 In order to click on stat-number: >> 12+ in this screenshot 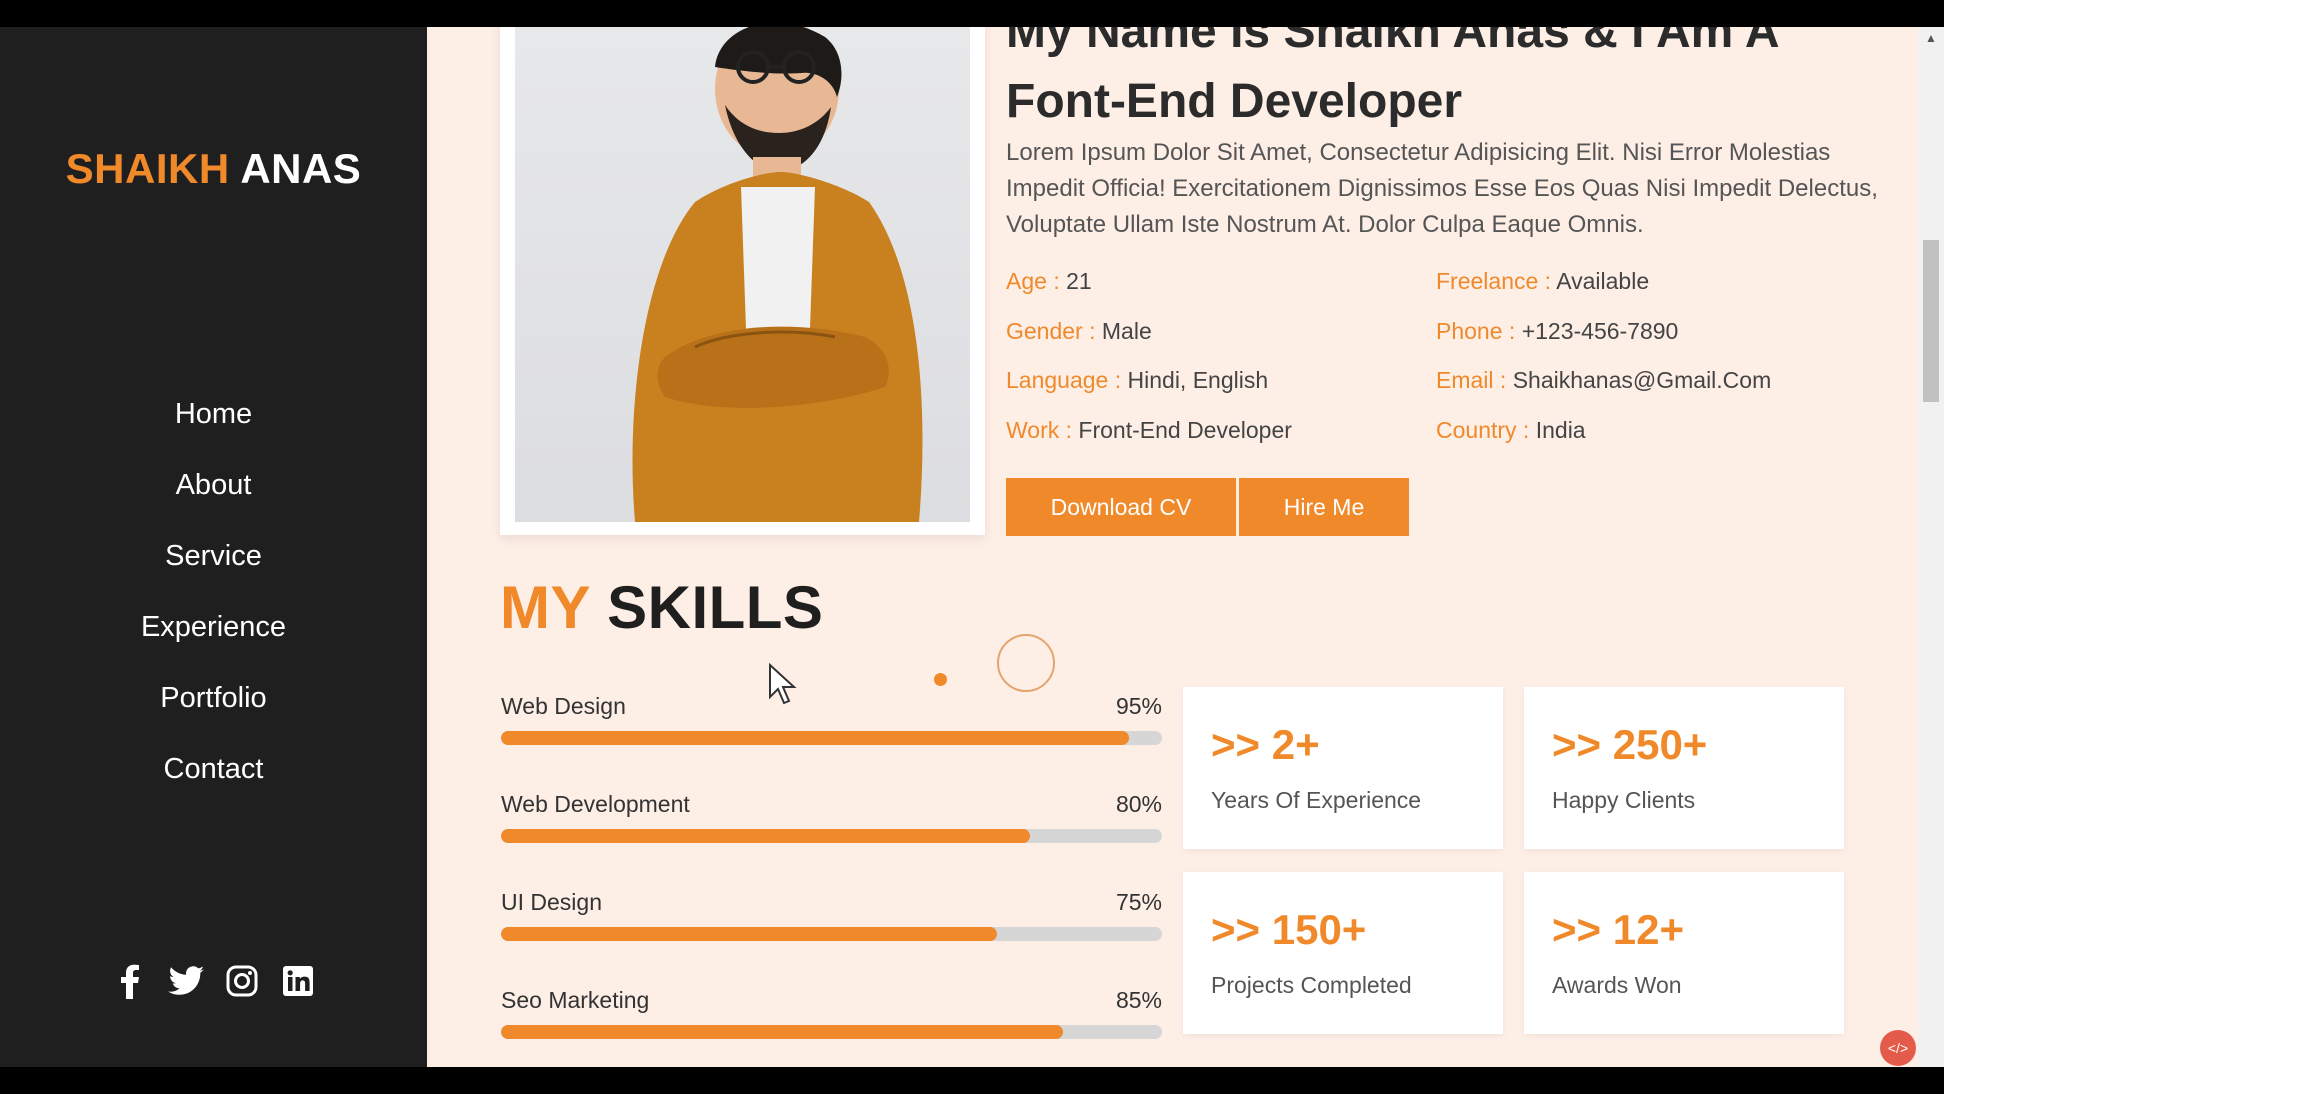, I will do `click(1618, 929)`.